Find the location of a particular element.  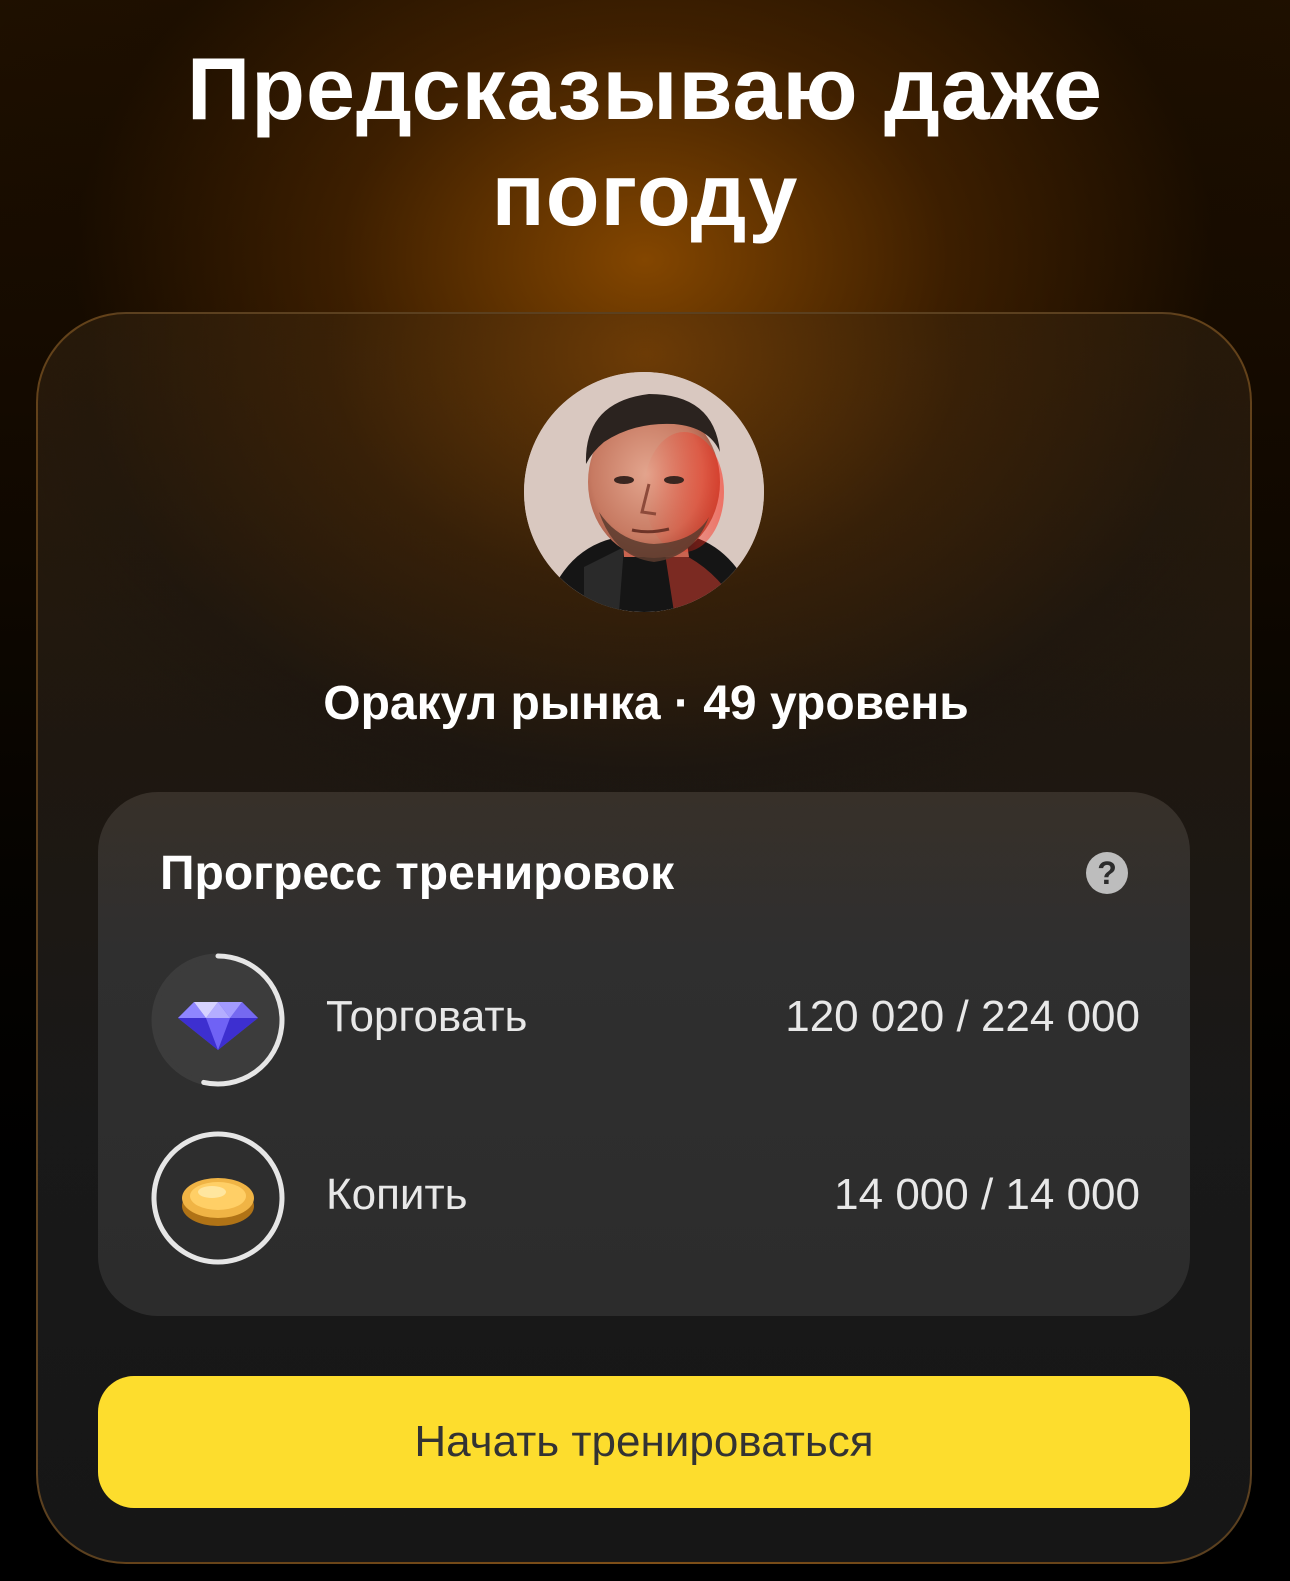

avatar-portrait-image is located at coordinates (644, 492).